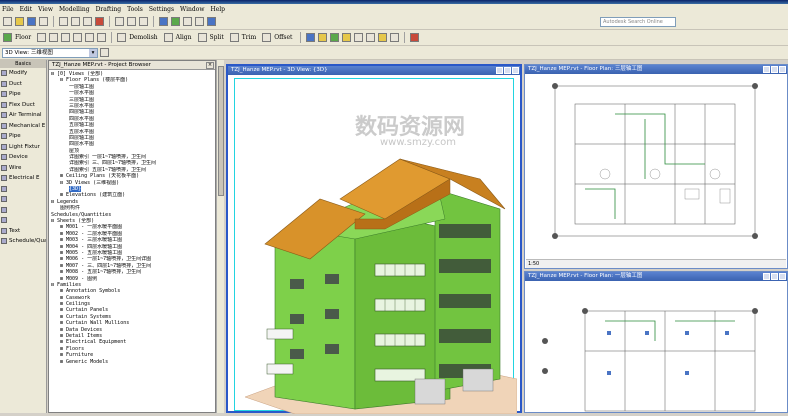 This screenshot has height=416, width=788. I want to click on design-bar-item: Duct, so click(23, 84).